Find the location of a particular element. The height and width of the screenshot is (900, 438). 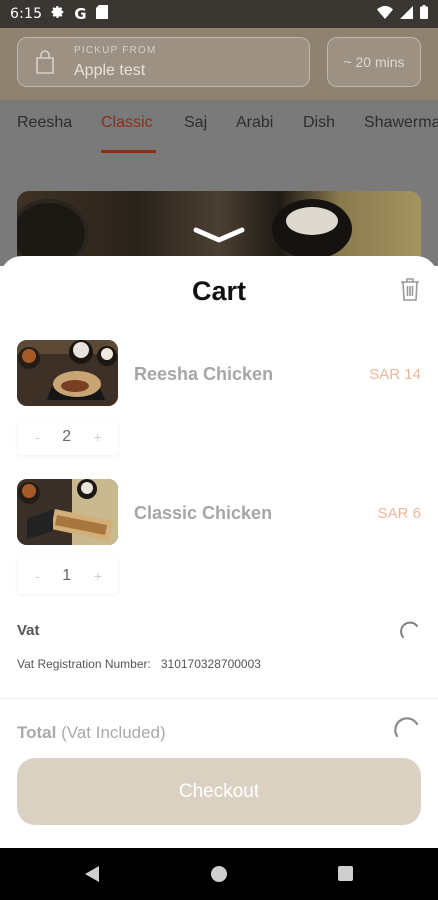

trash-icon is located at coordinates (410, 291).